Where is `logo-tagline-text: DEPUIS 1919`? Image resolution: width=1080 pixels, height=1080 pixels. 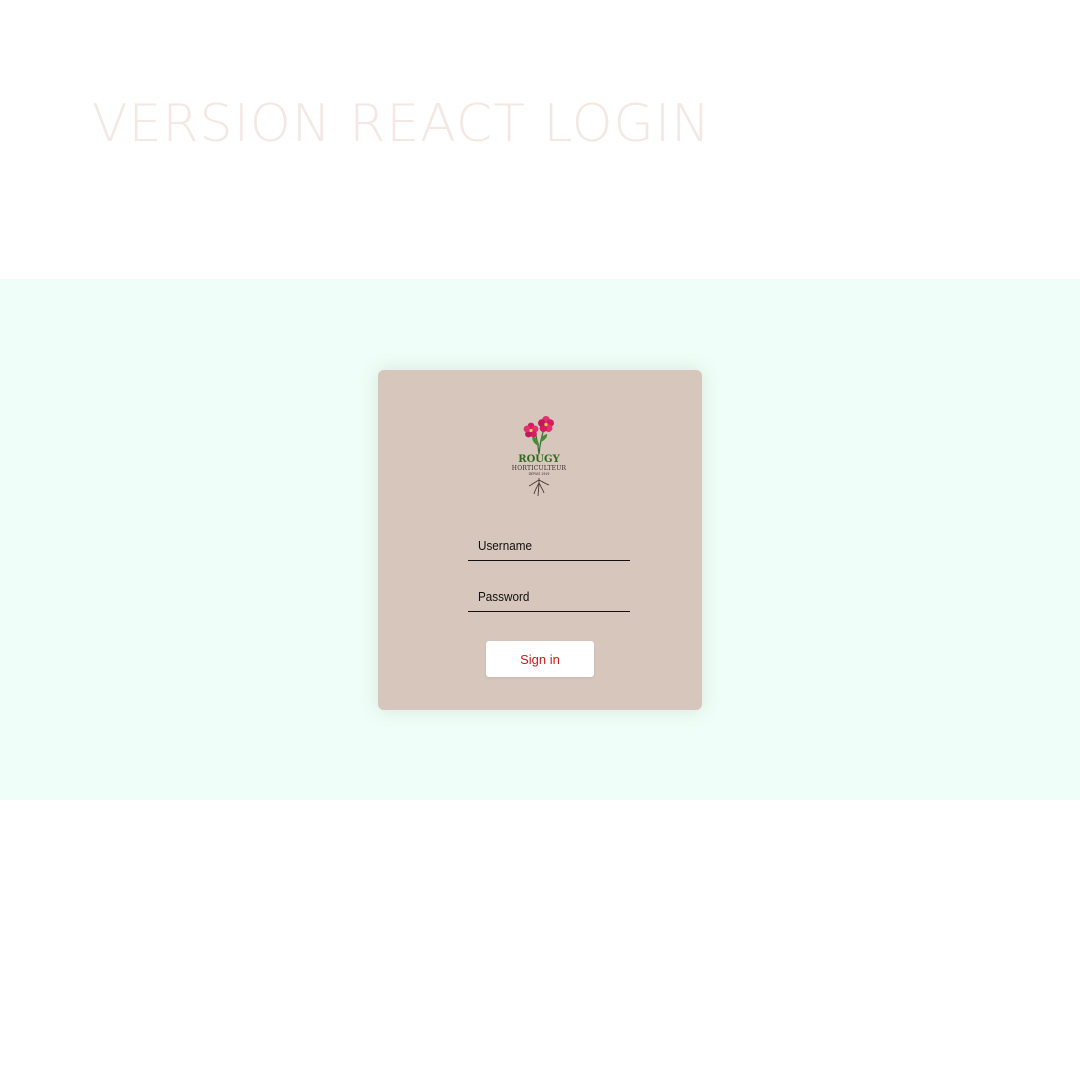 logo-tagline-text: DEPUIS 1919 is located at coordinates (539, 474).